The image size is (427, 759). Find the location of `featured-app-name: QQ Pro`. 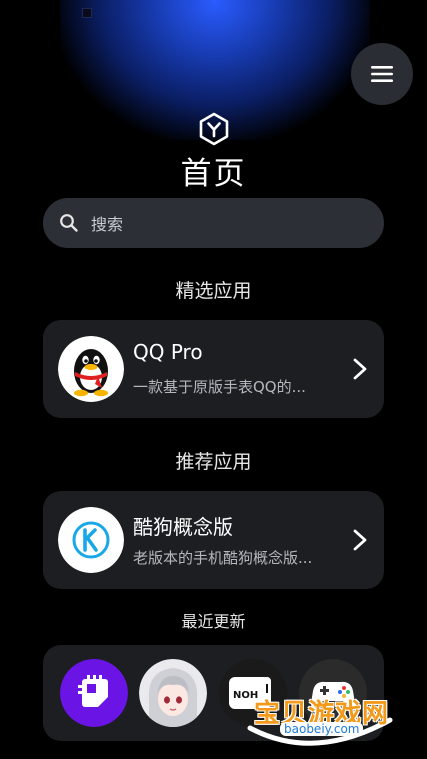

featured-app-name: QQ Pro is located at coordinates (168, 352).